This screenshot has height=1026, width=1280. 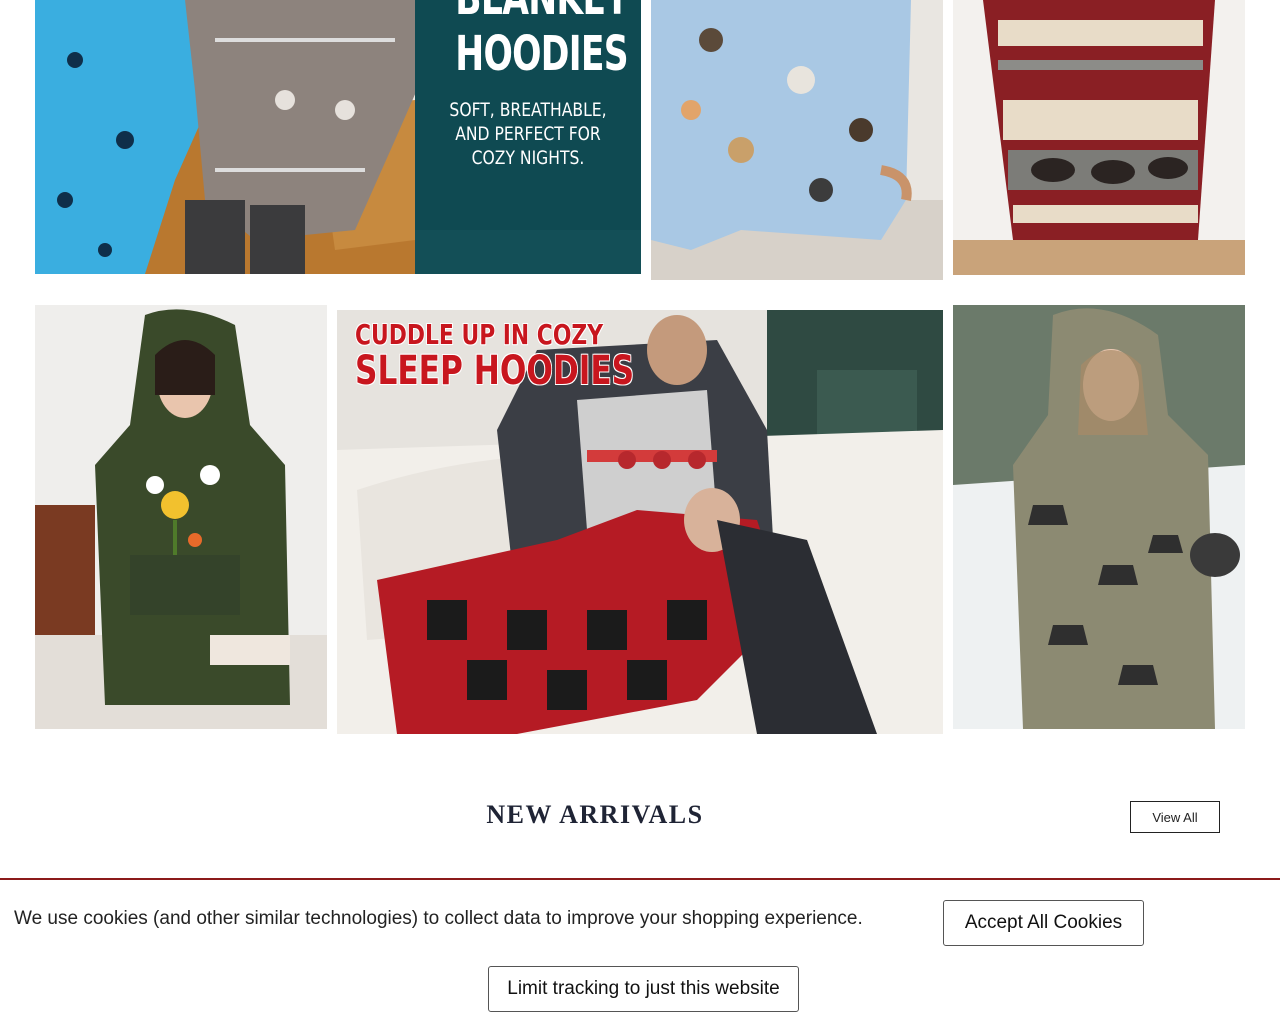 What do you see at coordinates (495, 371) in the screenshot?
I see `sleep-hoodies-line2: SLEEP HOODIES` at bounding box center [495, 371].